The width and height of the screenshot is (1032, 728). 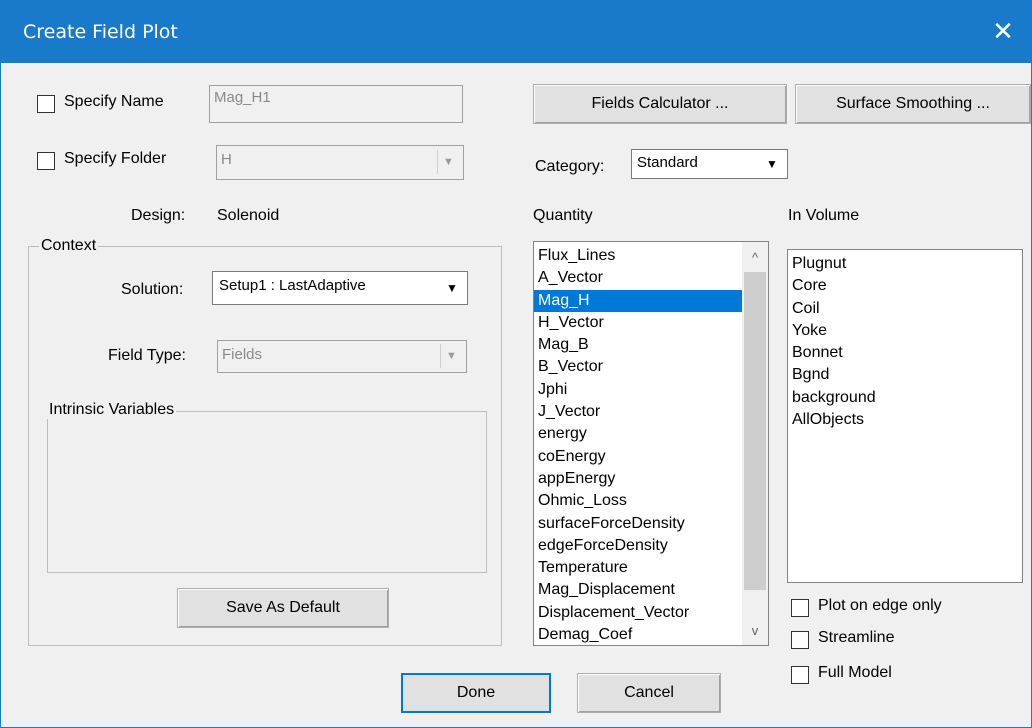 What do you see at coordinates (651, 367) in the screenshot?
I see `list-item: B_Vector` at bounding box center [651, 367].